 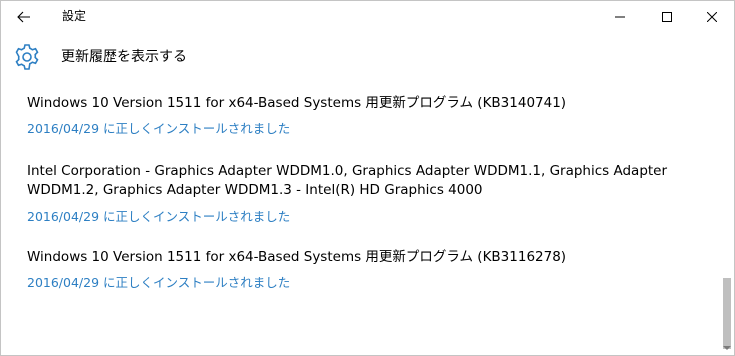 I want to click on vertical-scrollbar, so click(x=727, y=218).